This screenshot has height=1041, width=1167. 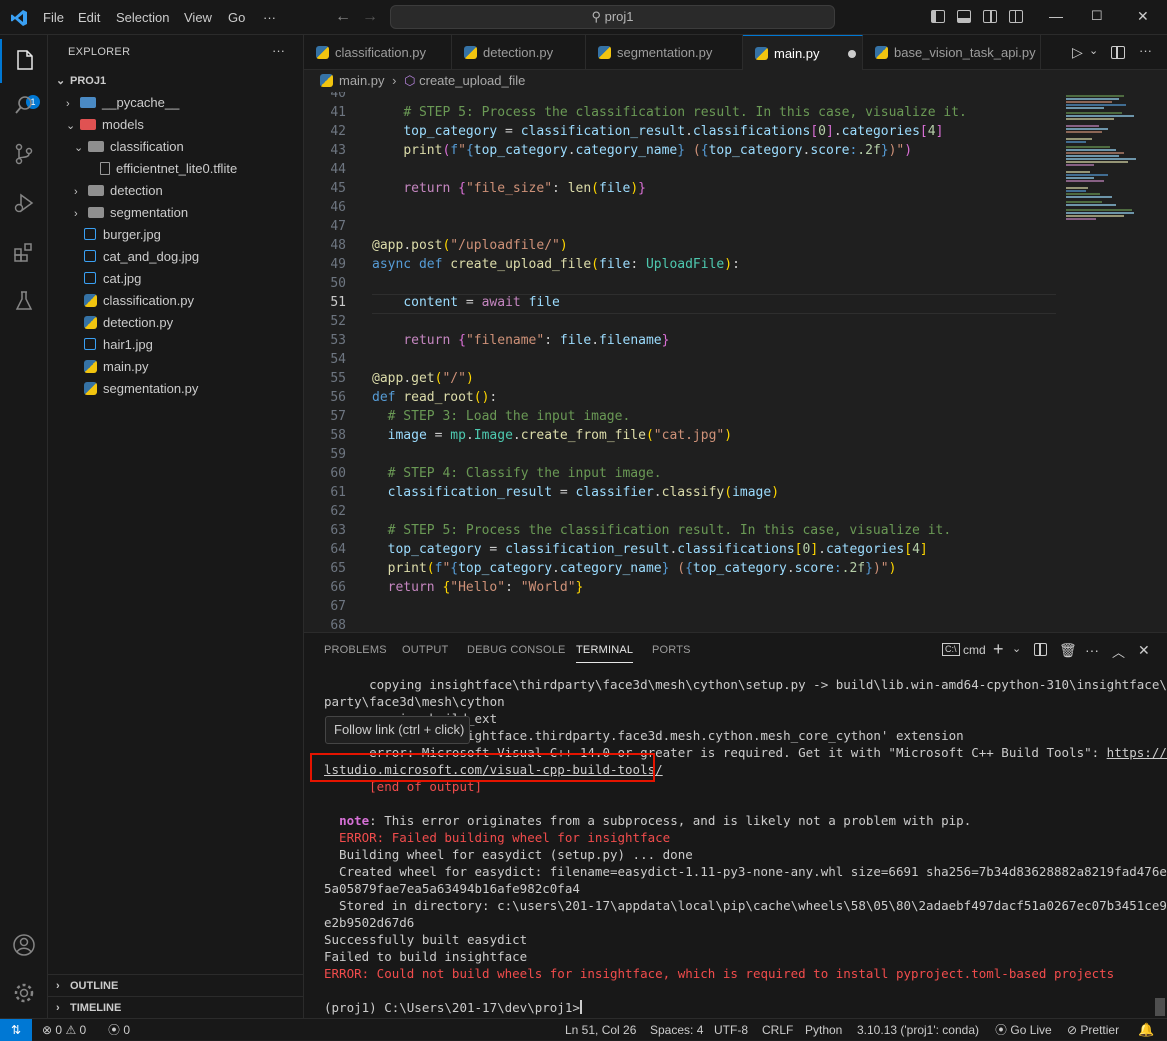 What do you see at coordinates (128, 344) in the screenshot?
I see `tree-item-label: hair1.jpg` at bounding box center [128, 344].